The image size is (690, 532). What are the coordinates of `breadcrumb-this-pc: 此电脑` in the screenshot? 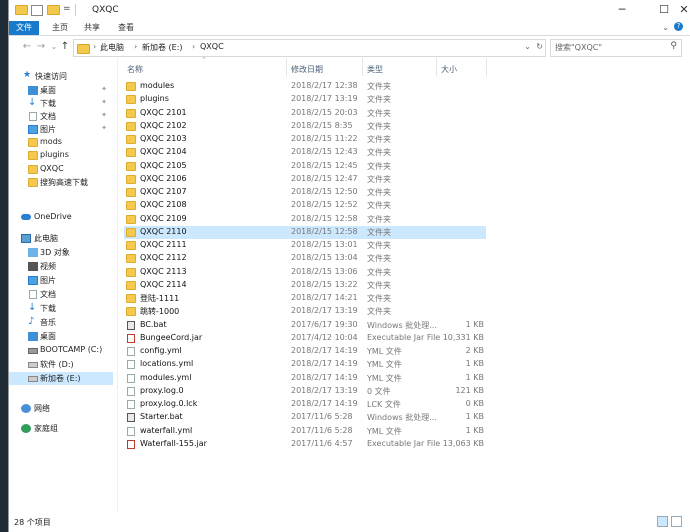 It's located at (112, 47).